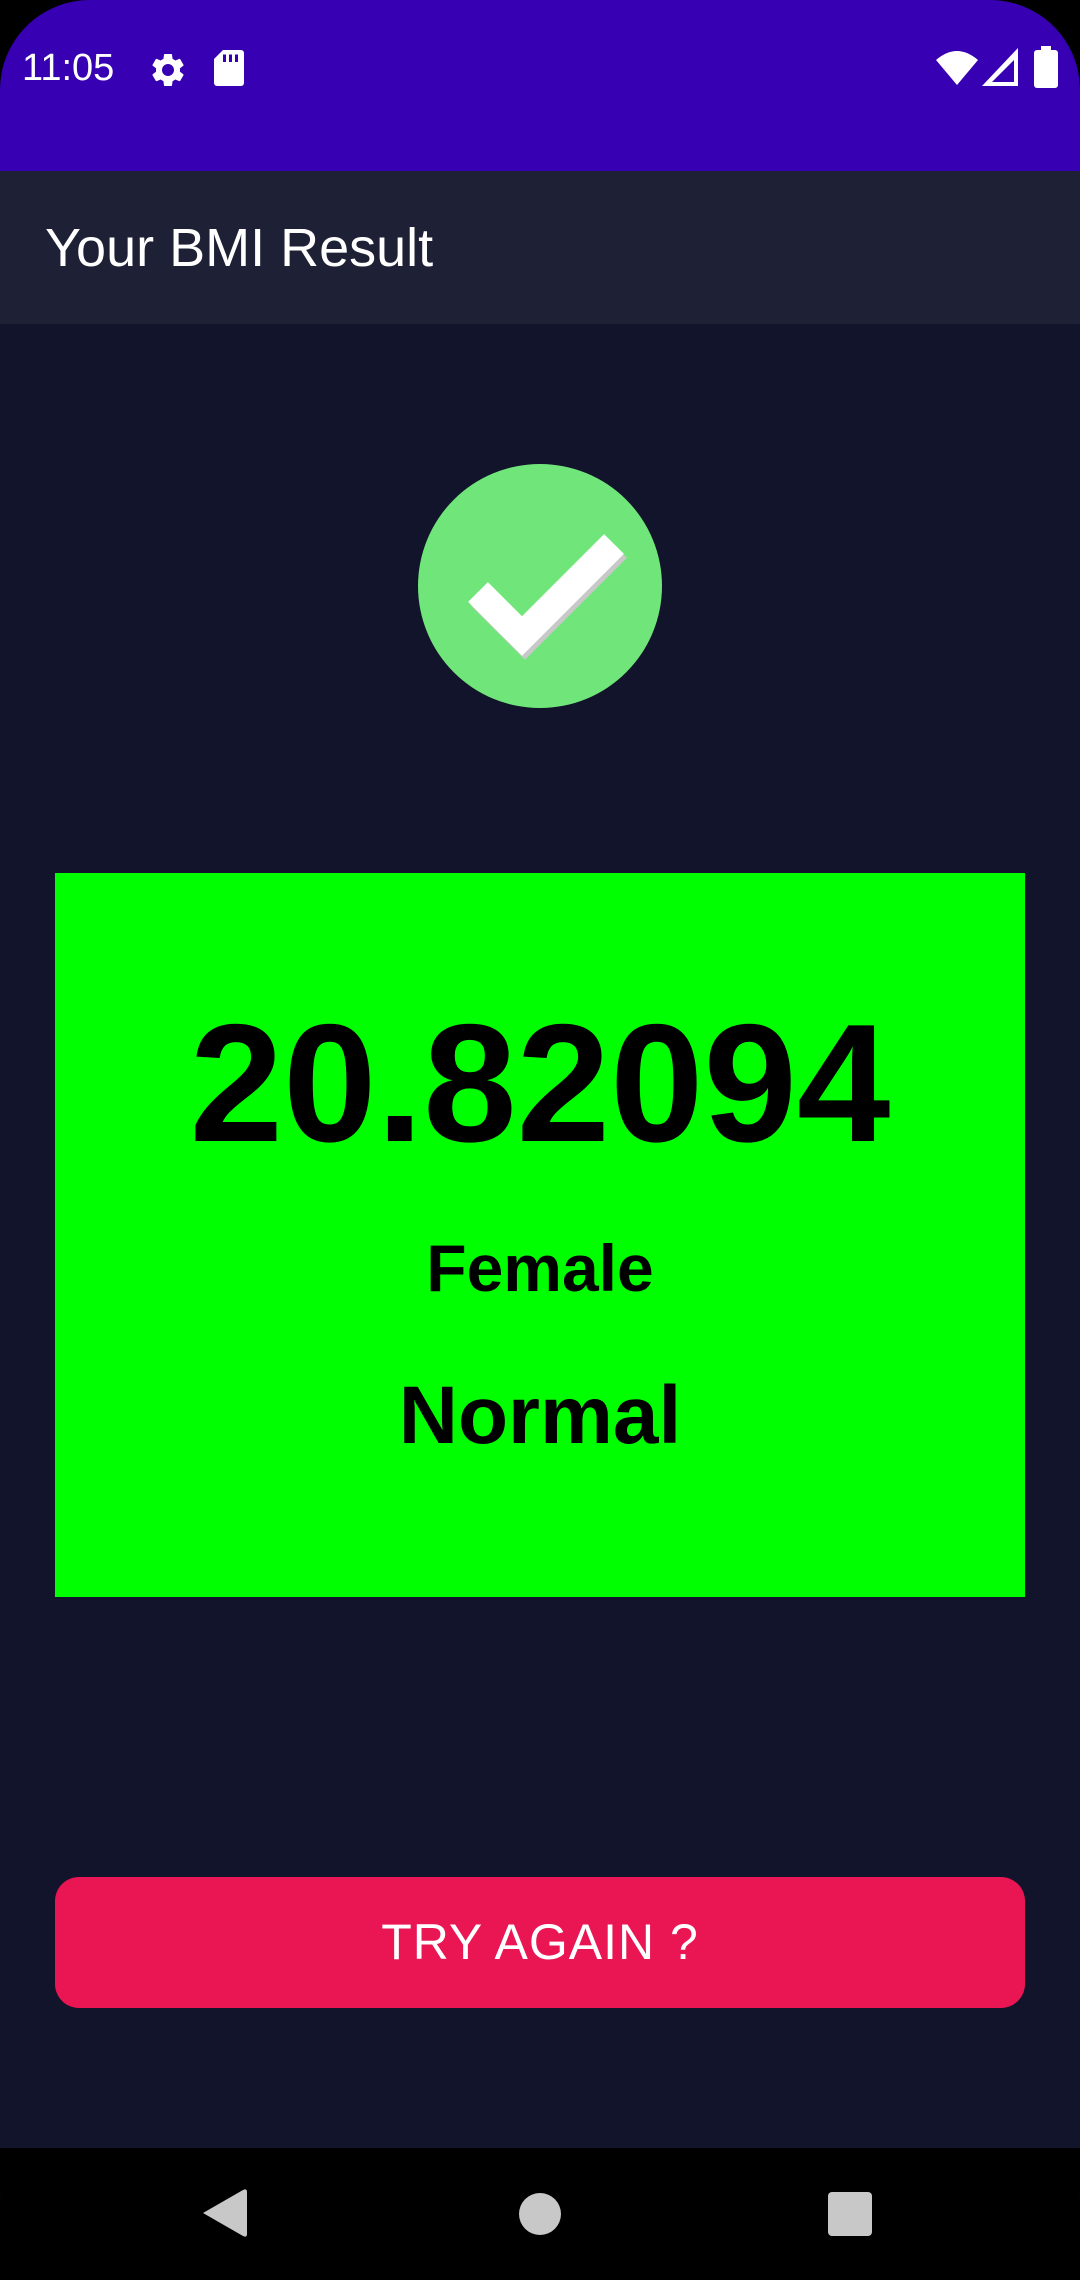 This screenshot has height=2280, width=1080. Describe the element at coordinates (1046, 67) in the screenshot. I see `battery-icon` at that location.